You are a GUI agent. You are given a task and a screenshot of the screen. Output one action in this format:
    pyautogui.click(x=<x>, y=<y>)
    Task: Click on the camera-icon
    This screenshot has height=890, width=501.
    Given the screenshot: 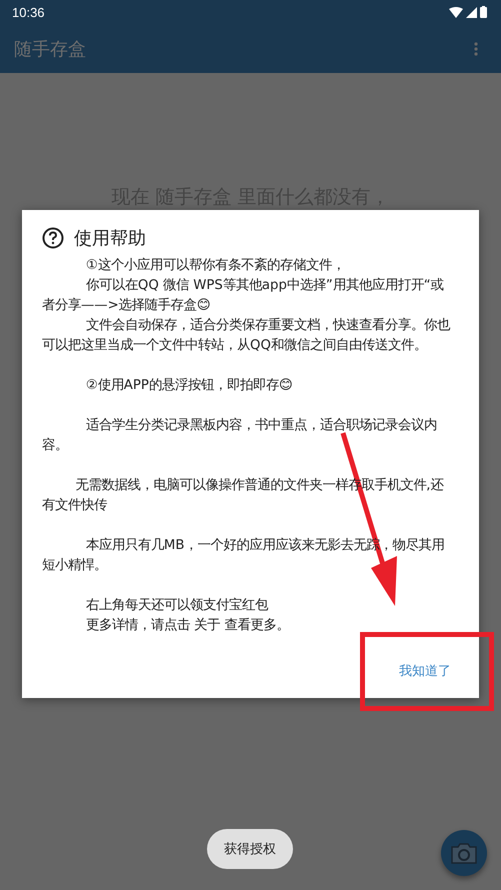 What is the action you would take?
    pyautogui.click(x=464, y=853)
    